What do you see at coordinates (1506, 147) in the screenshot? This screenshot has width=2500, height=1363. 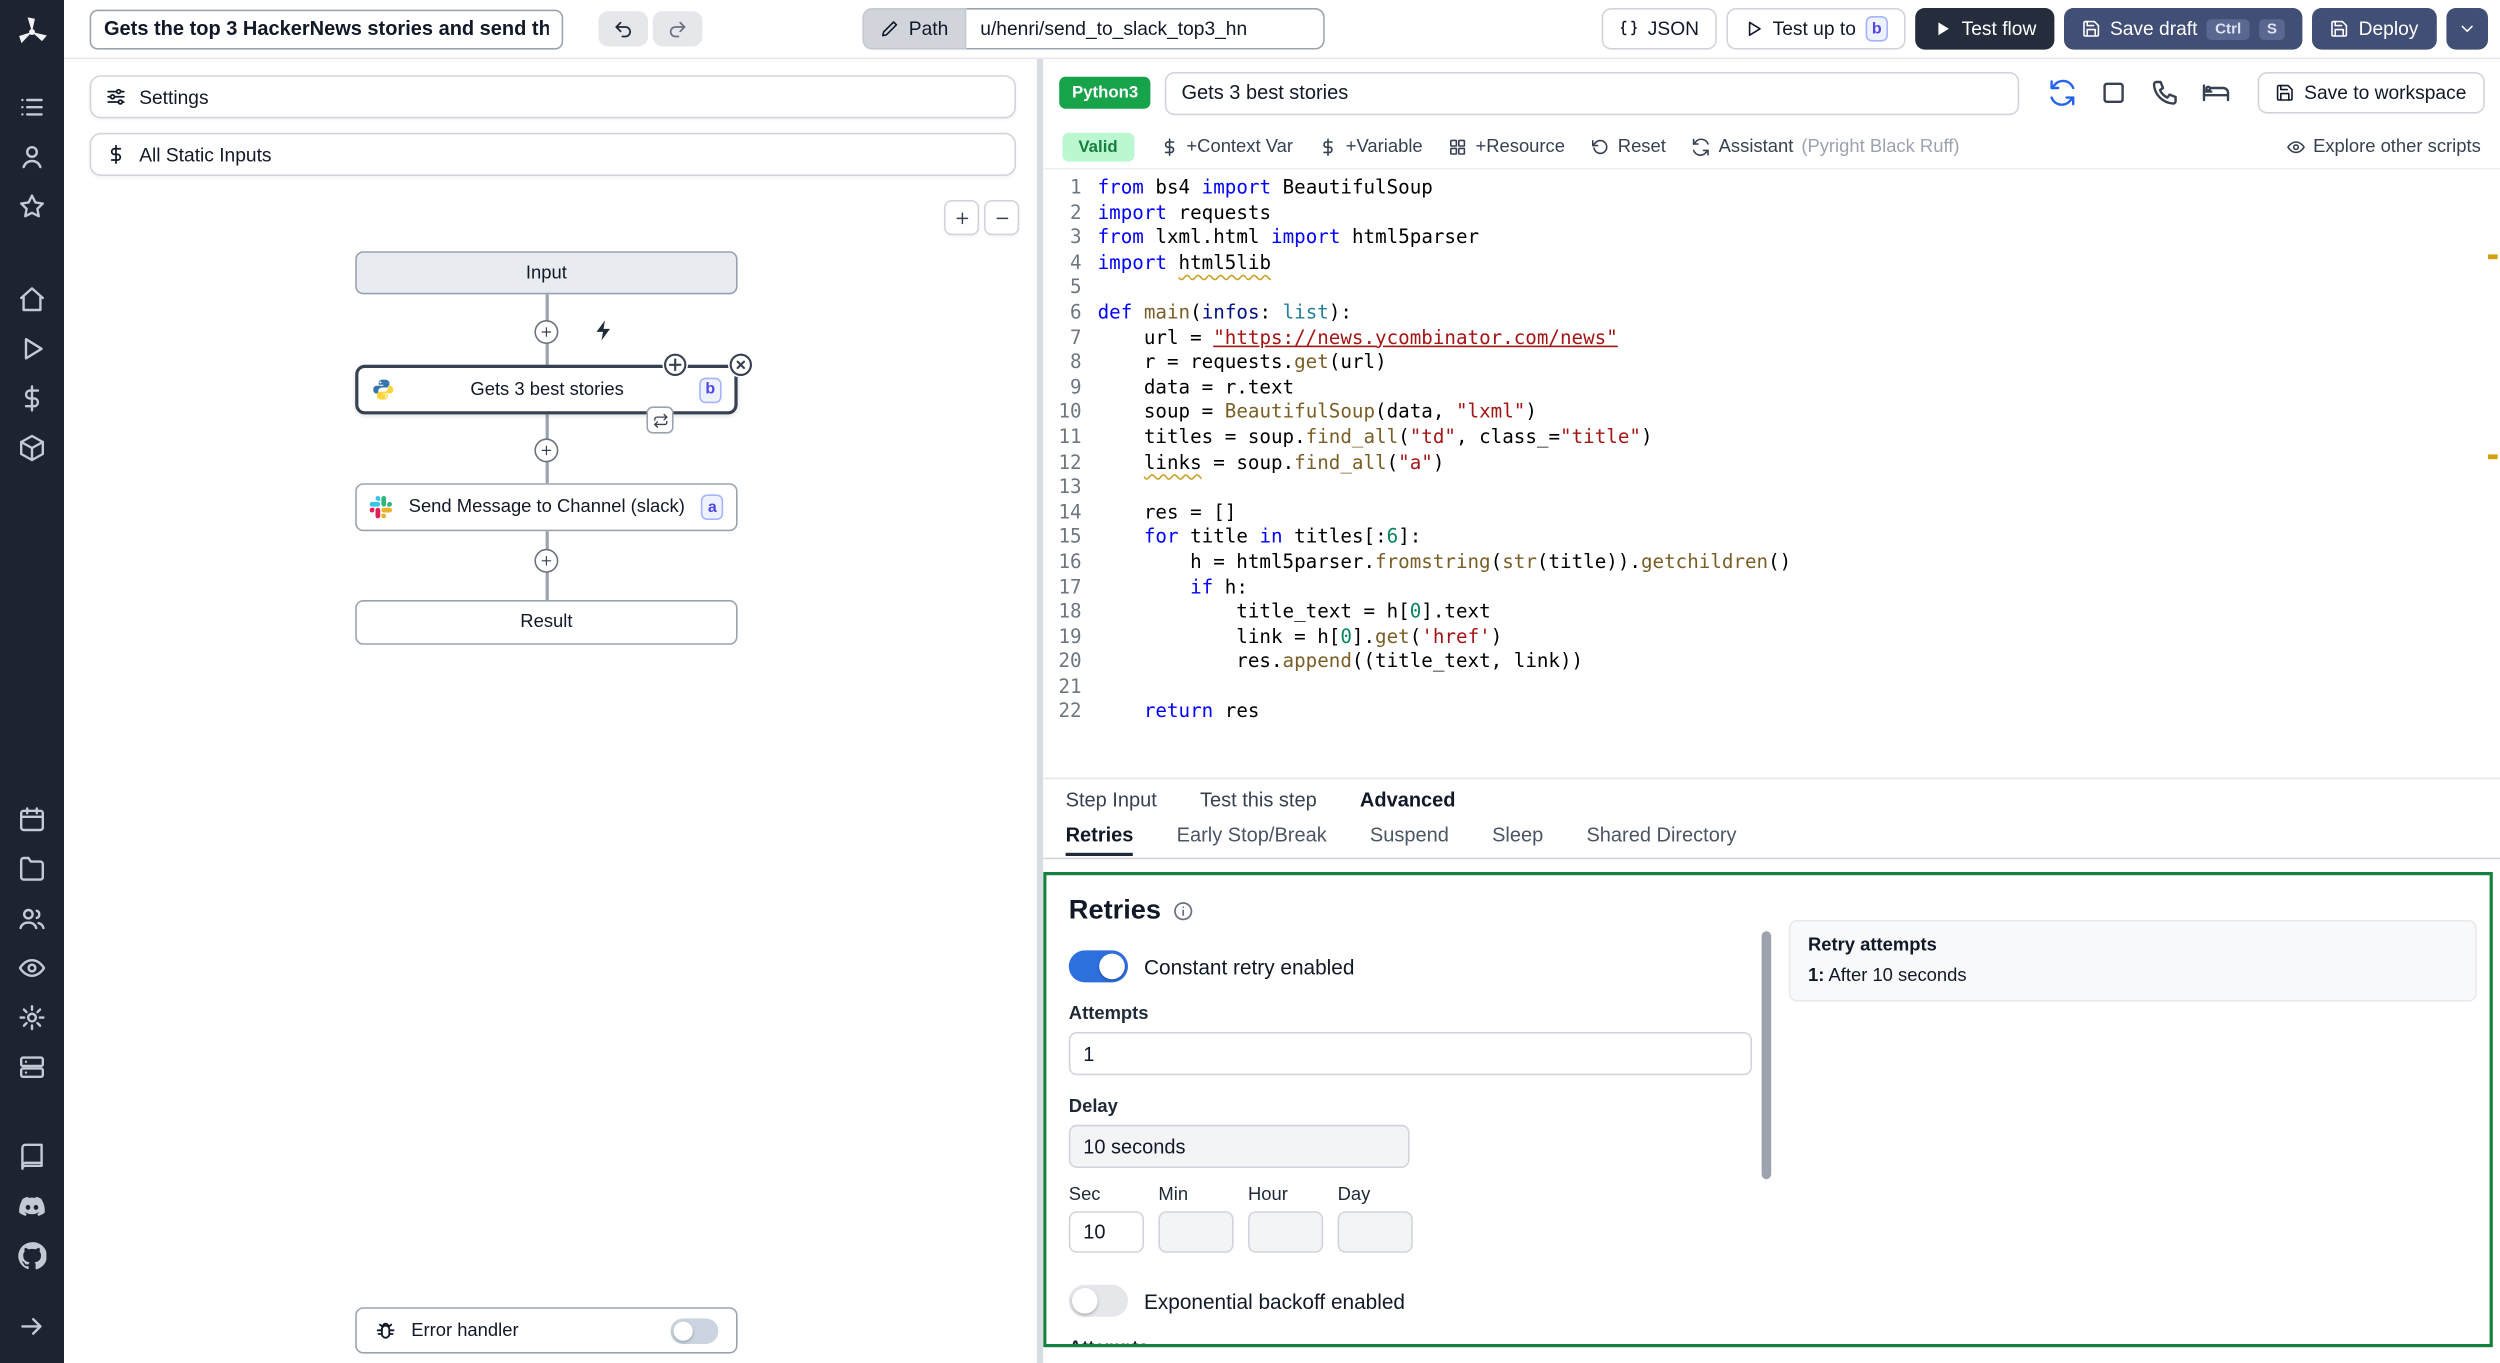 I see `add-resource-button: +Resource` at bounding box center [1506, 147].